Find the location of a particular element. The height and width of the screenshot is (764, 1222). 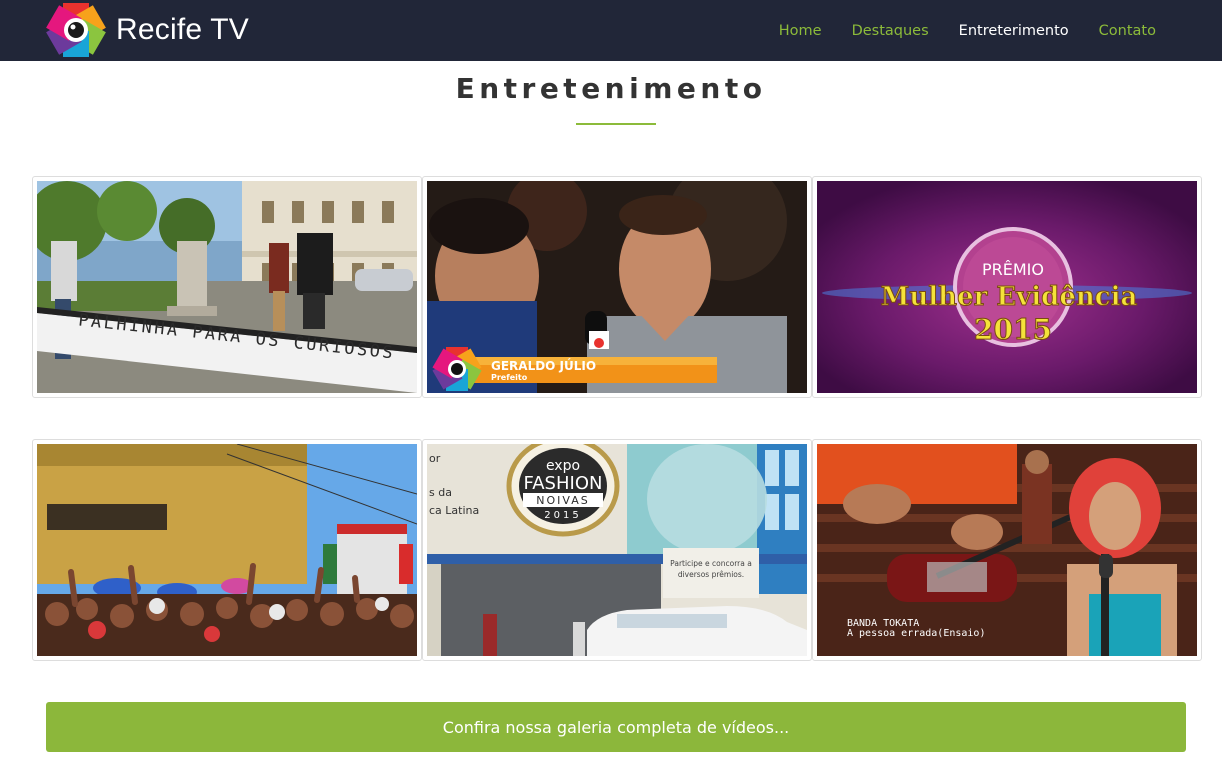

sign-line4: 2015 is located at coordinates (562, 515).